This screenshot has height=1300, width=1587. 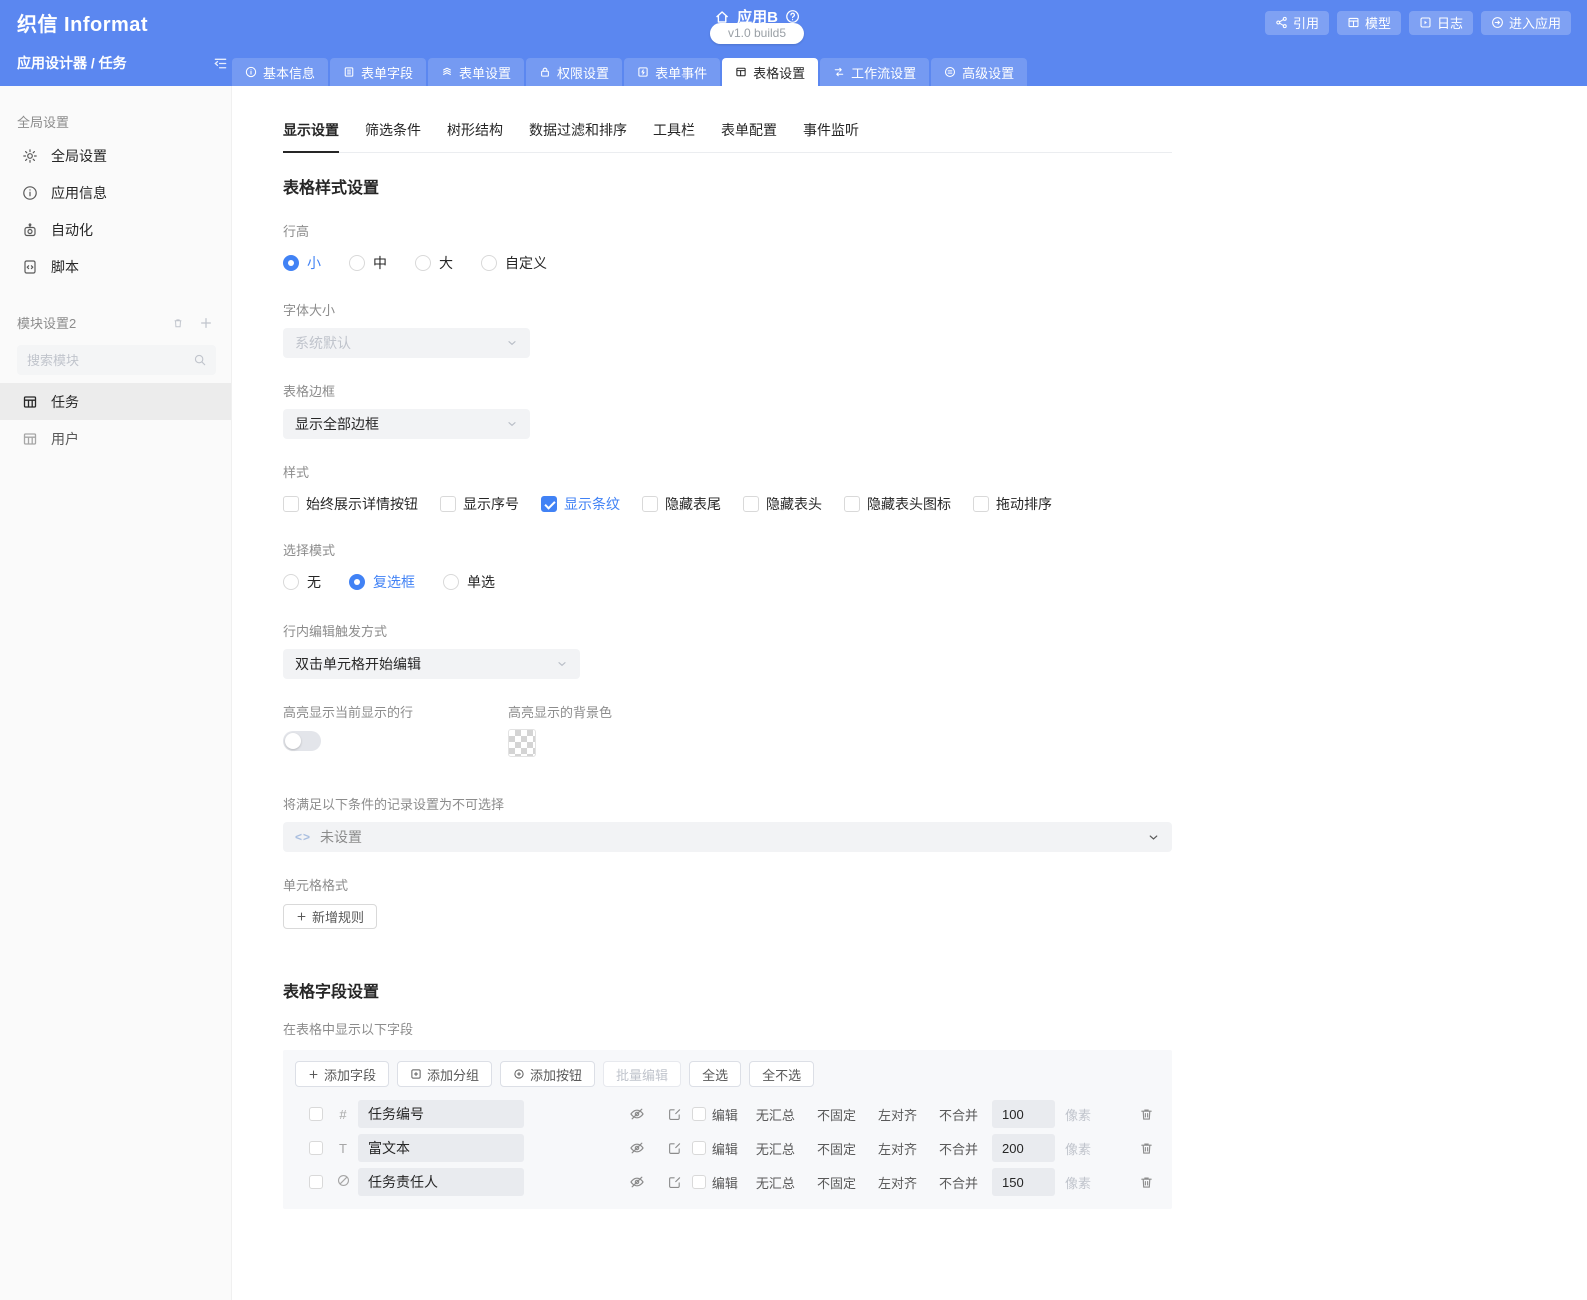 I want to click on highlight-color-swatch, so click(x=522, y=743).